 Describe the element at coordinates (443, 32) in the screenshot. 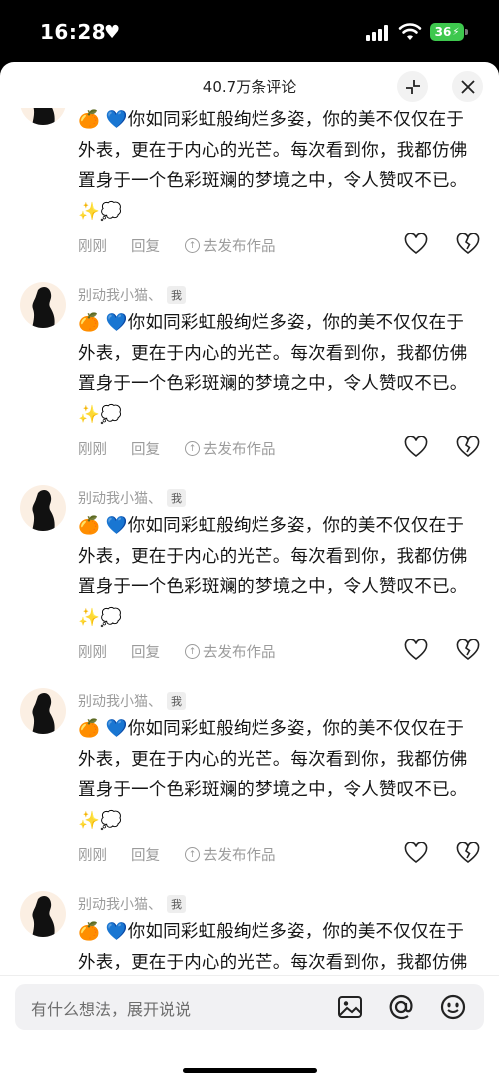

I see `battery-level: 36` at that location.